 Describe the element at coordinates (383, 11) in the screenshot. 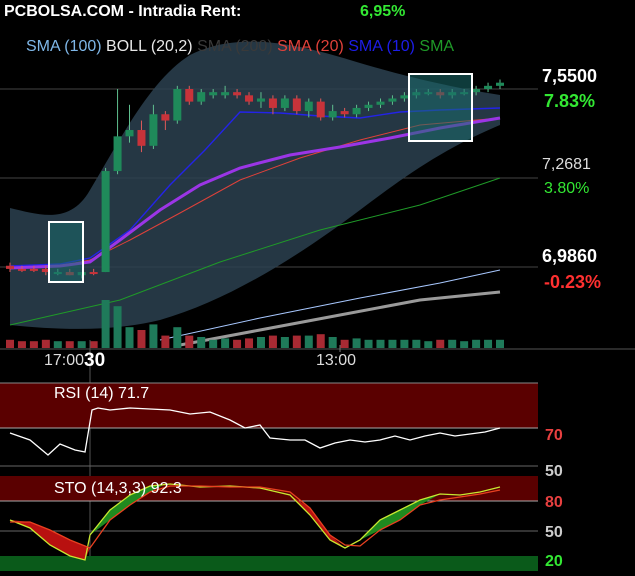

I see `header-rent-value: 6,95%` at that location.